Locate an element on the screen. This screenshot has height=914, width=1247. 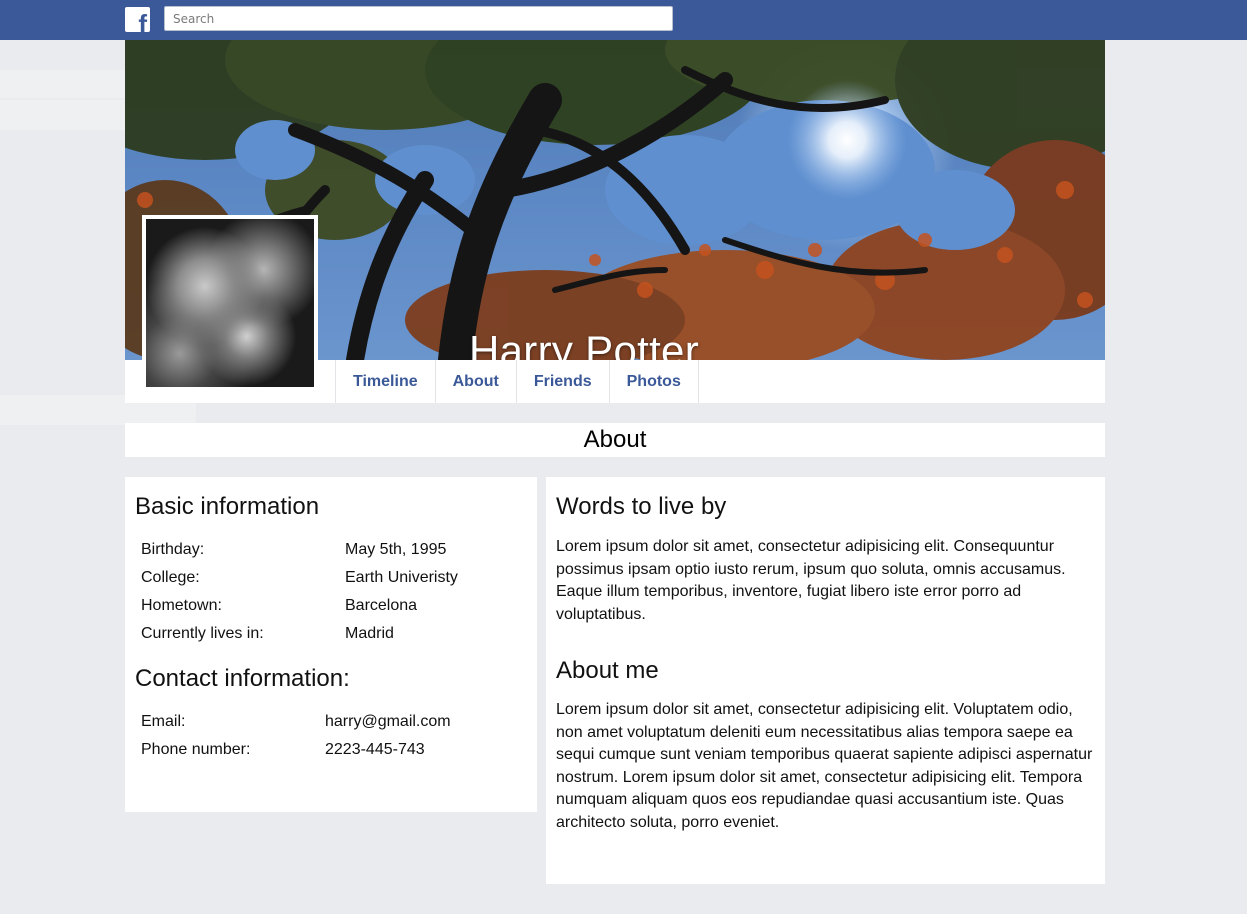
words-title: Words to live by is located at coordinates (641, 506).